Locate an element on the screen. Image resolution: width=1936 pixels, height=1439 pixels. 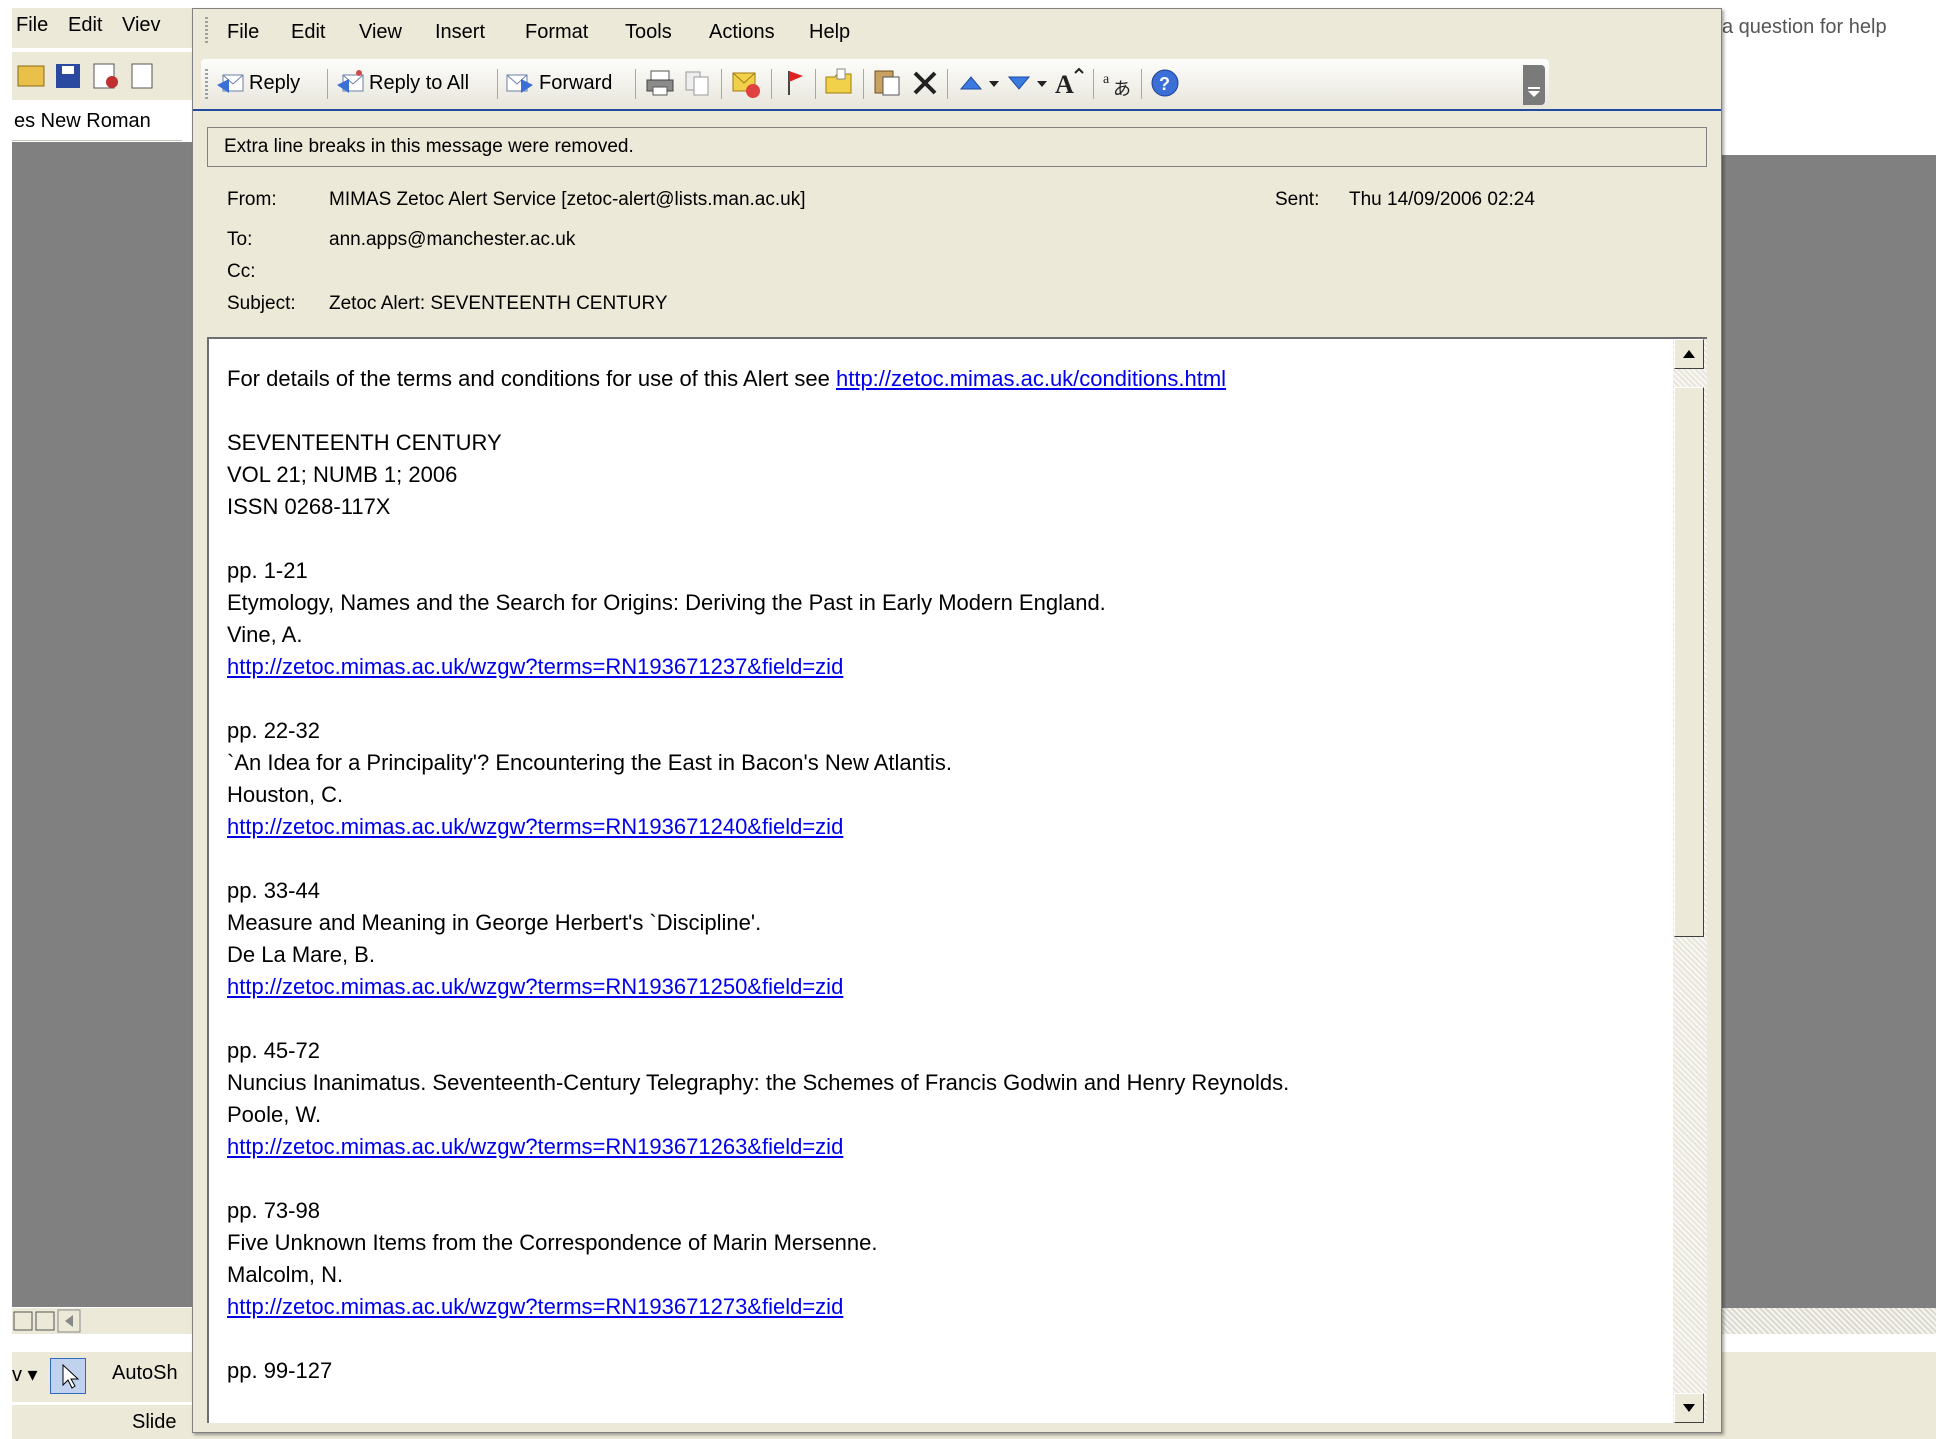
translate-icon: a あ is located at coordinates (1118, 83).